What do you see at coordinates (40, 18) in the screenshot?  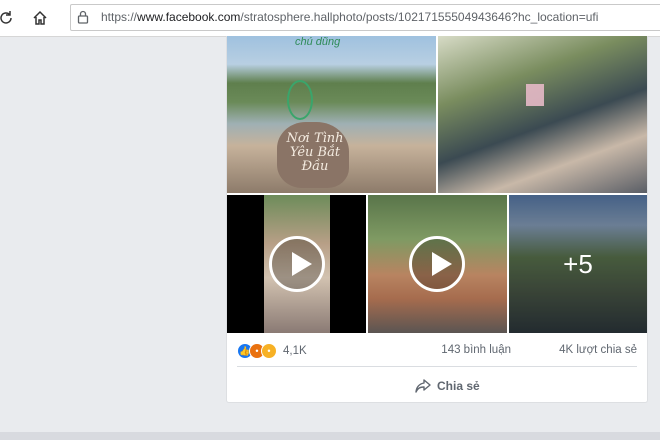 I see `home-icon` at bounding box center [40, 18].